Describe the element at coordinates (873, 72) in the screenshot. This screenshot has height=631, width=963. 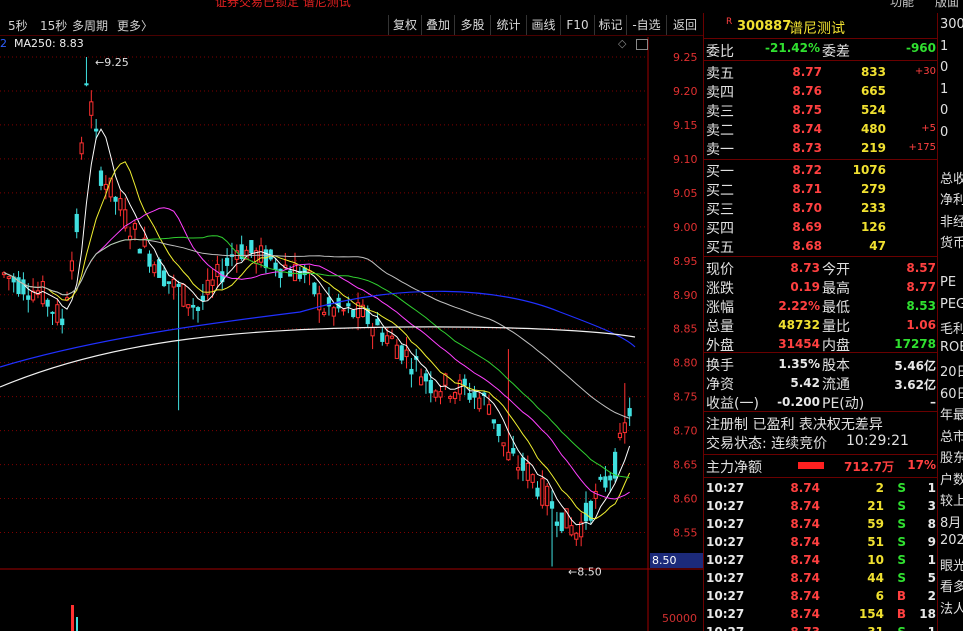
I see `ask-volume: 833` at that location.